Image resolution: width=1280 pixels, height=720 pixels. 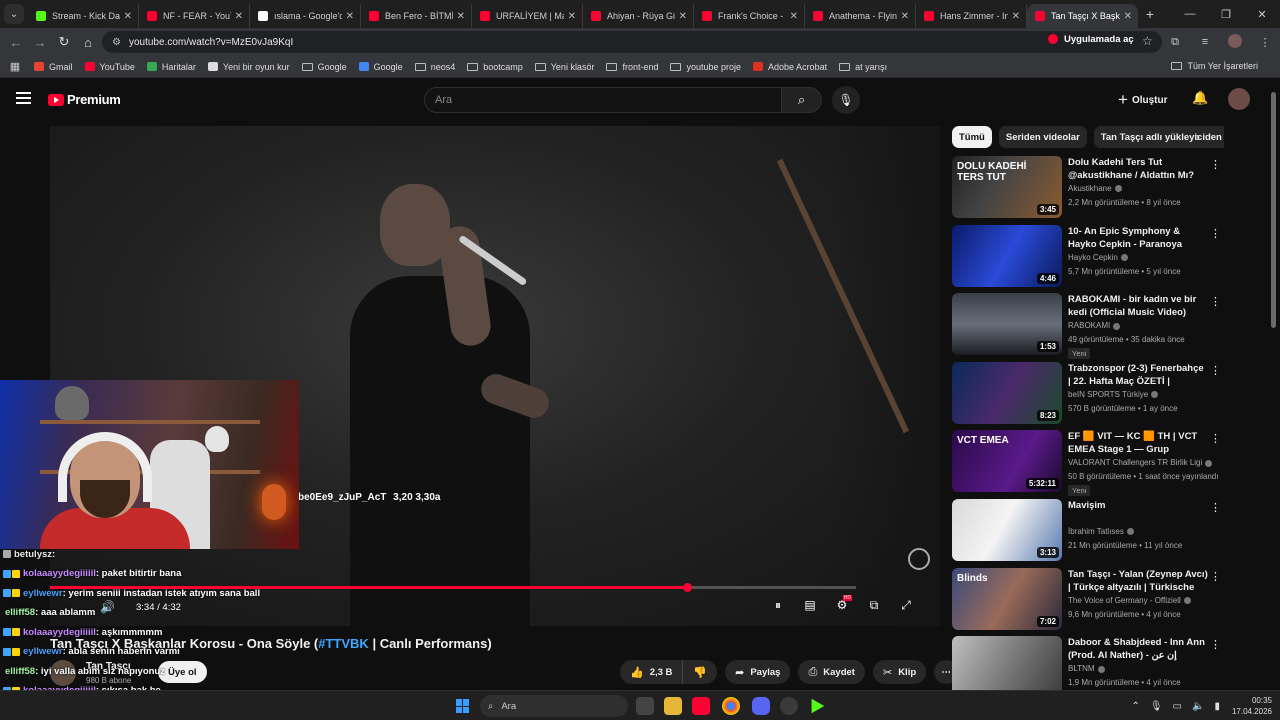 What do you see at coordinates (84, 99) in the screenshot?
I see `youtube-premium-logo: Premium` at bounding box center [84, 99].